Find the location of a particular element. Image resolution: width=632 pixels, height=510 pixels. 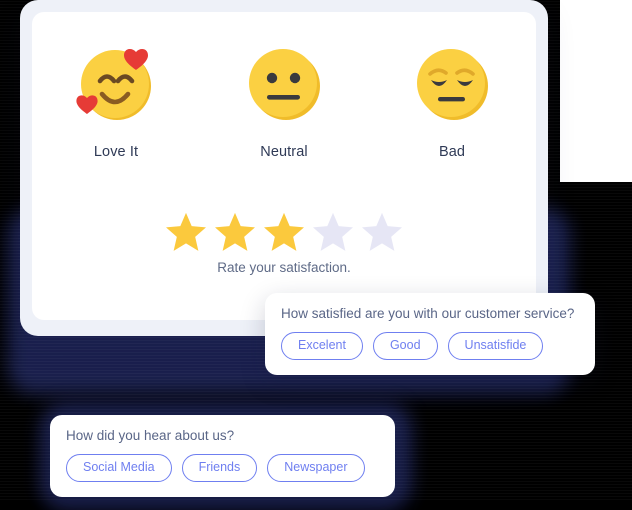

referral-source-answer-options: Social Media Friends Newspaper is located at coordinates (215, 468).